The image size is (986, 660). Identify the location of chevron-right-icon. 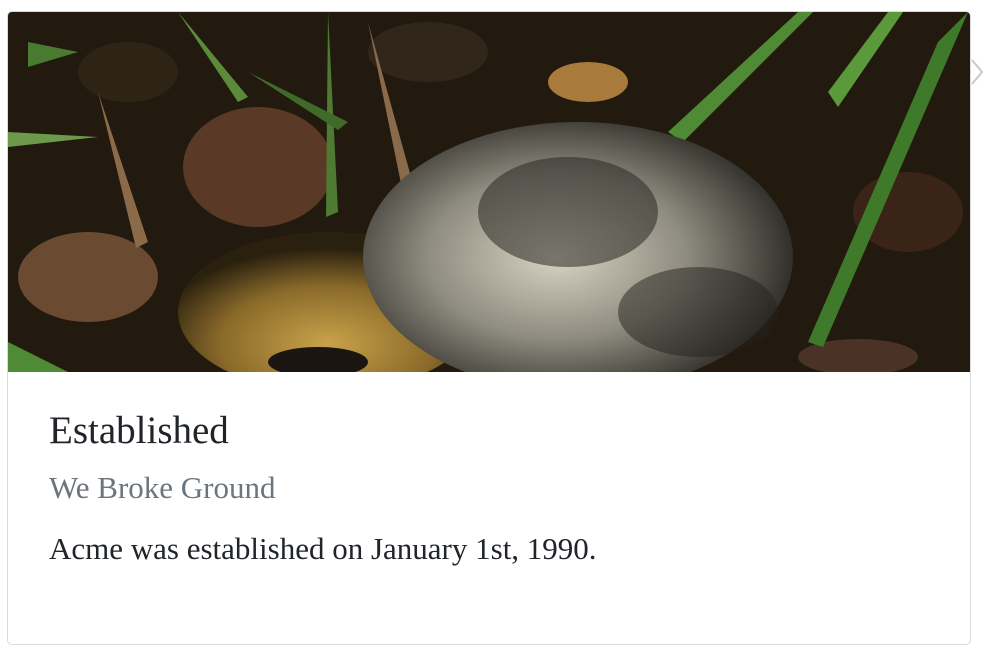
(977, 72).